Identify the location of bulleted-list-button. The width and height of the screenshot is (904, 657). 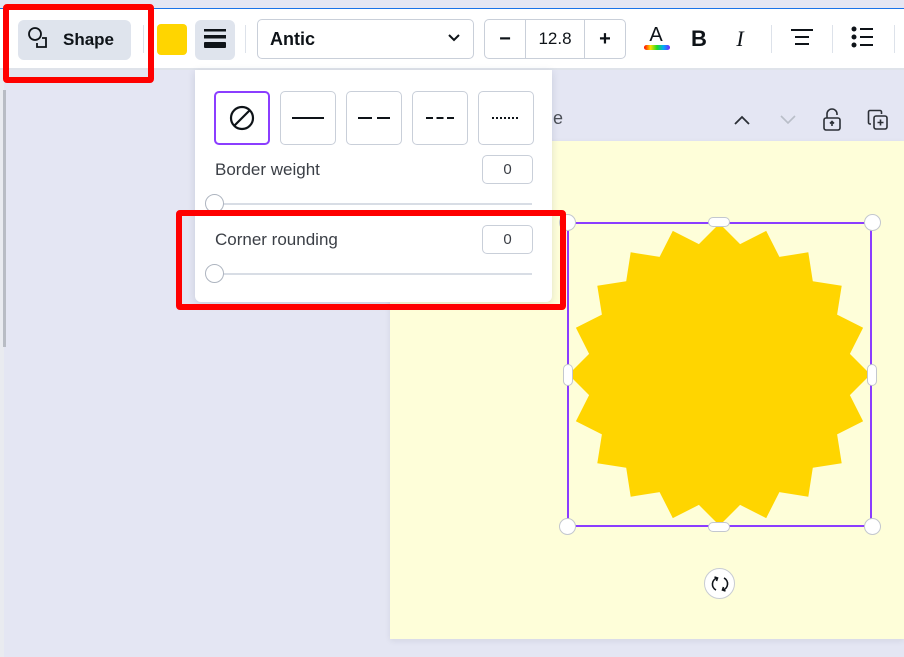
(863, 39).